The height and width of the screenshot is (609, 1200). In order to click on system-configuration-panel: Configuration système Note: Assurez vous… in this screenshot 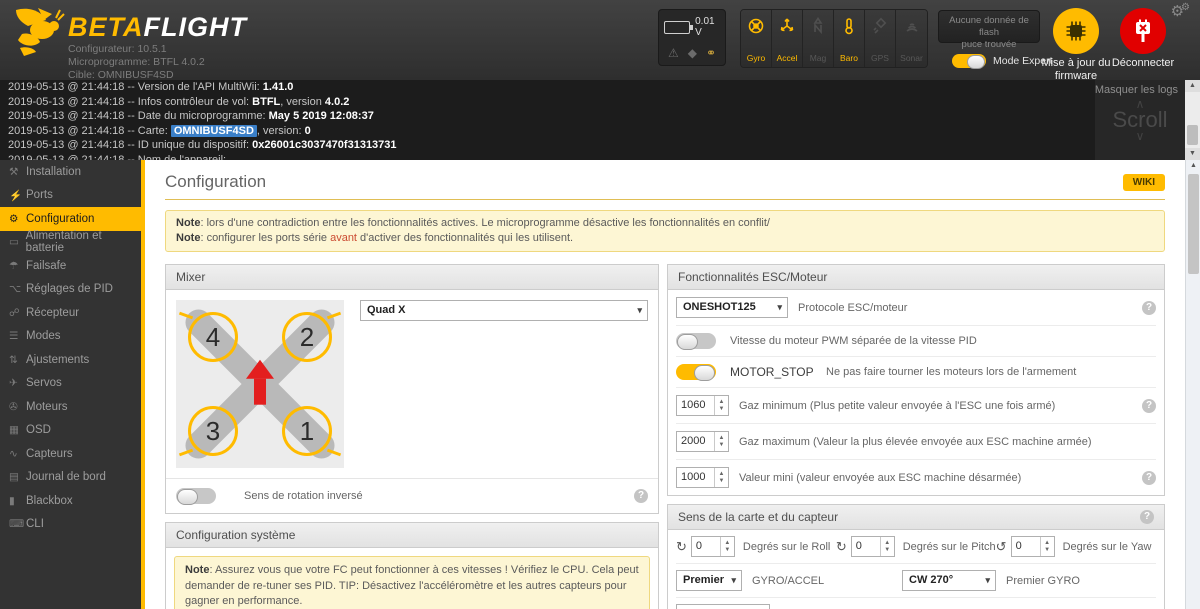, I will do `click(412, 565)`.